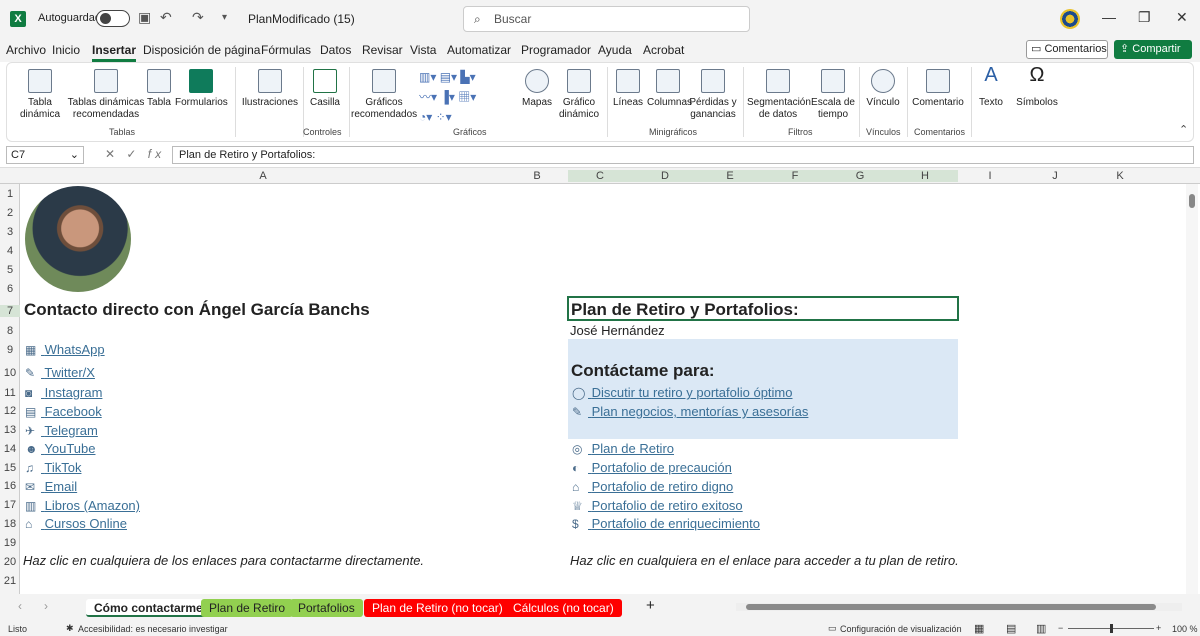  What do you see at coordinates (682, 392) in the screenshot?
I see `link-discuss-retirement: ◯ Discutir tu retiro y portafolio óptimo` at bounding box center [682, 392].